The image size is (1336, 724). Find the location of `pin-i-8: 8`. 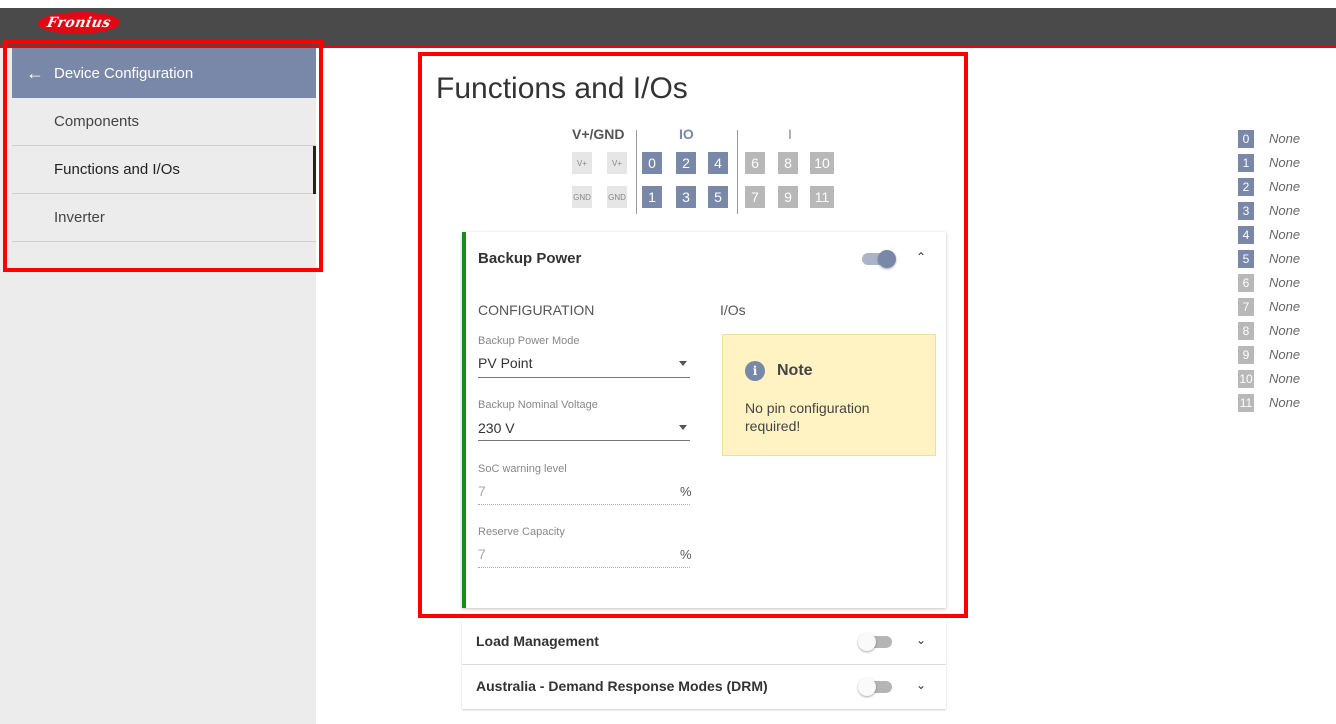

pin-i-8: 8 is located at coordinates (788, 163).